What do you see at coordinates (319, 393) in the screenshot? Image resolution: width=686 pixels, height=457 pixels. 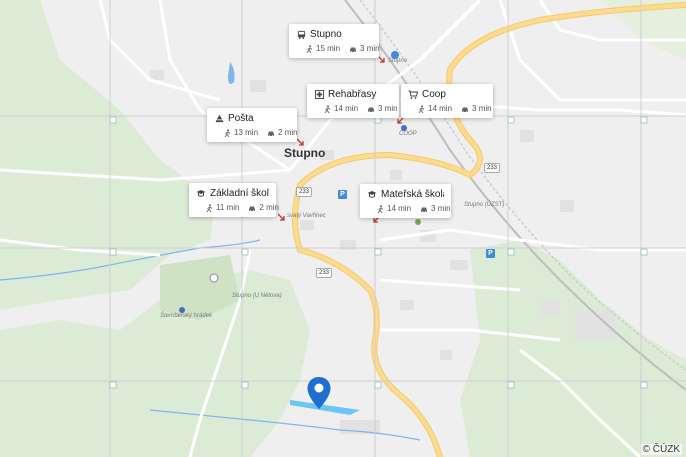 I see `location-marker-icon` at bounding box center [319, 393].